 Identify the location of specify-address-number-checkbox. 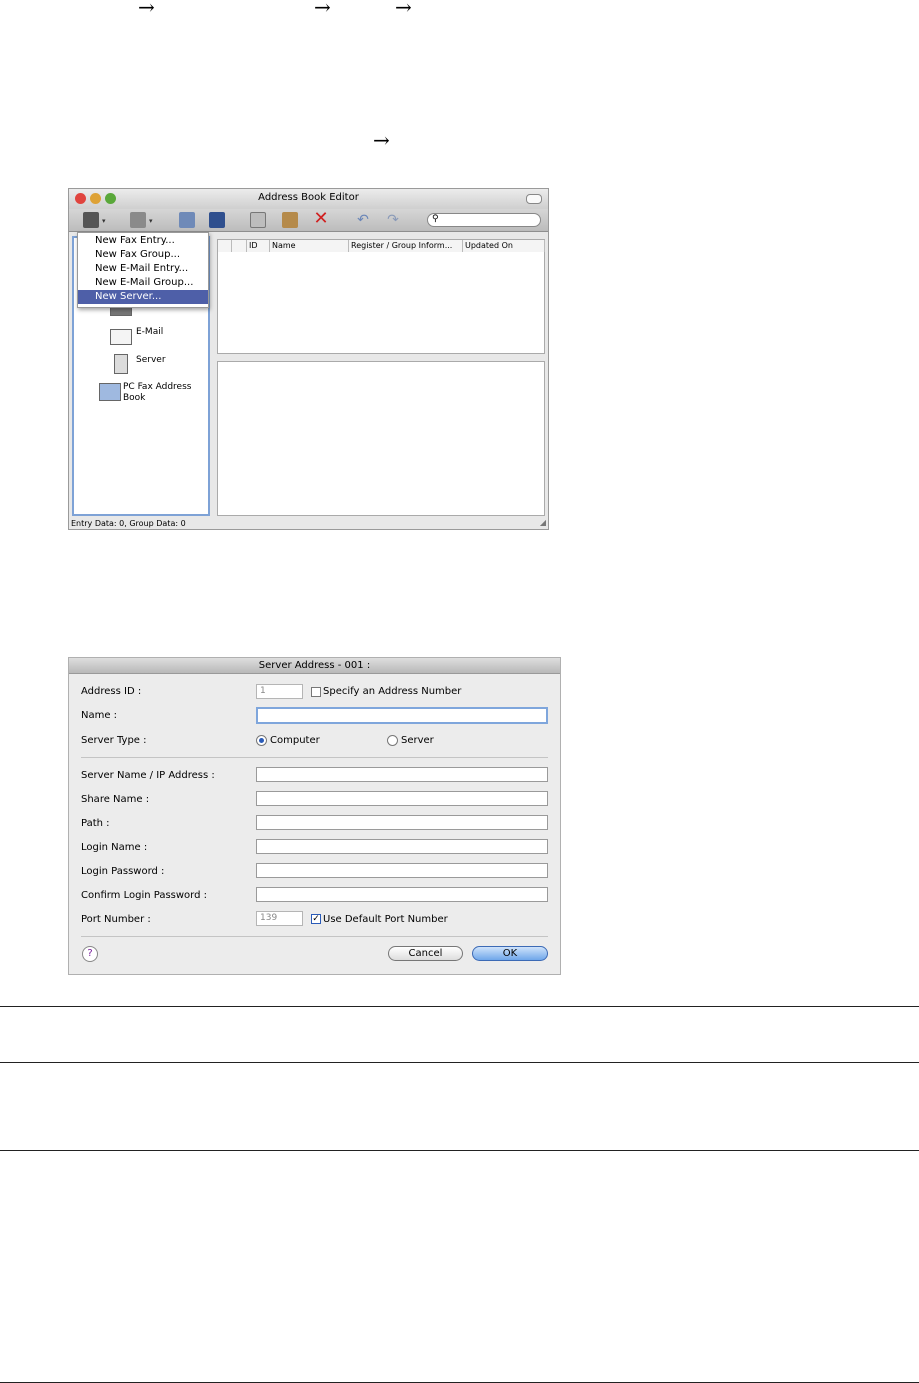
(316, 692).